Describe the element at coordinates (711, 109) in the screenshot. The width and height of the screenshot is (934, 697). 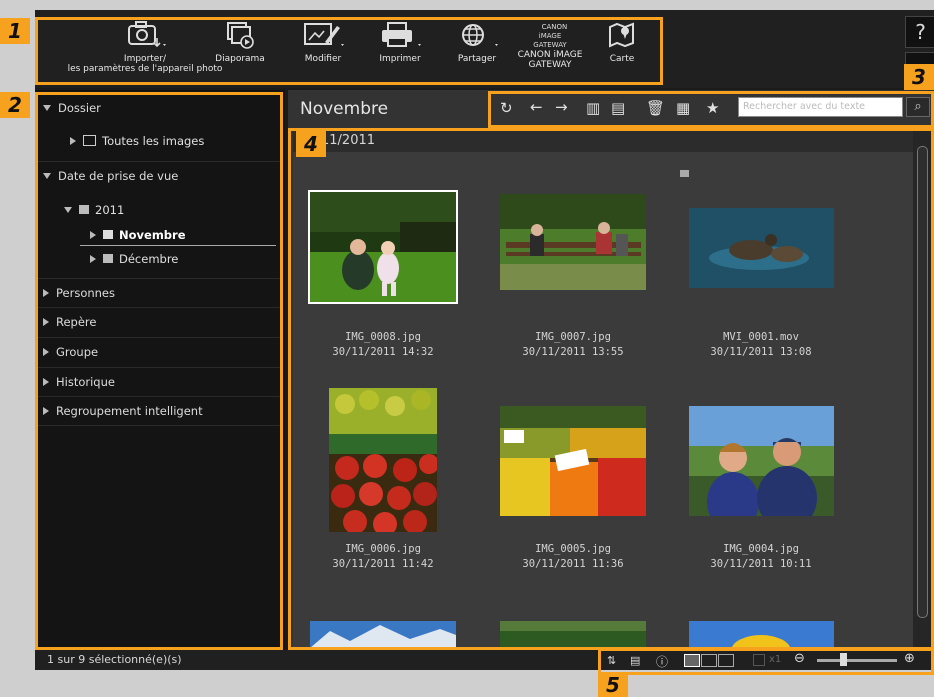
I see `highlight-toolbar-right` at that location.